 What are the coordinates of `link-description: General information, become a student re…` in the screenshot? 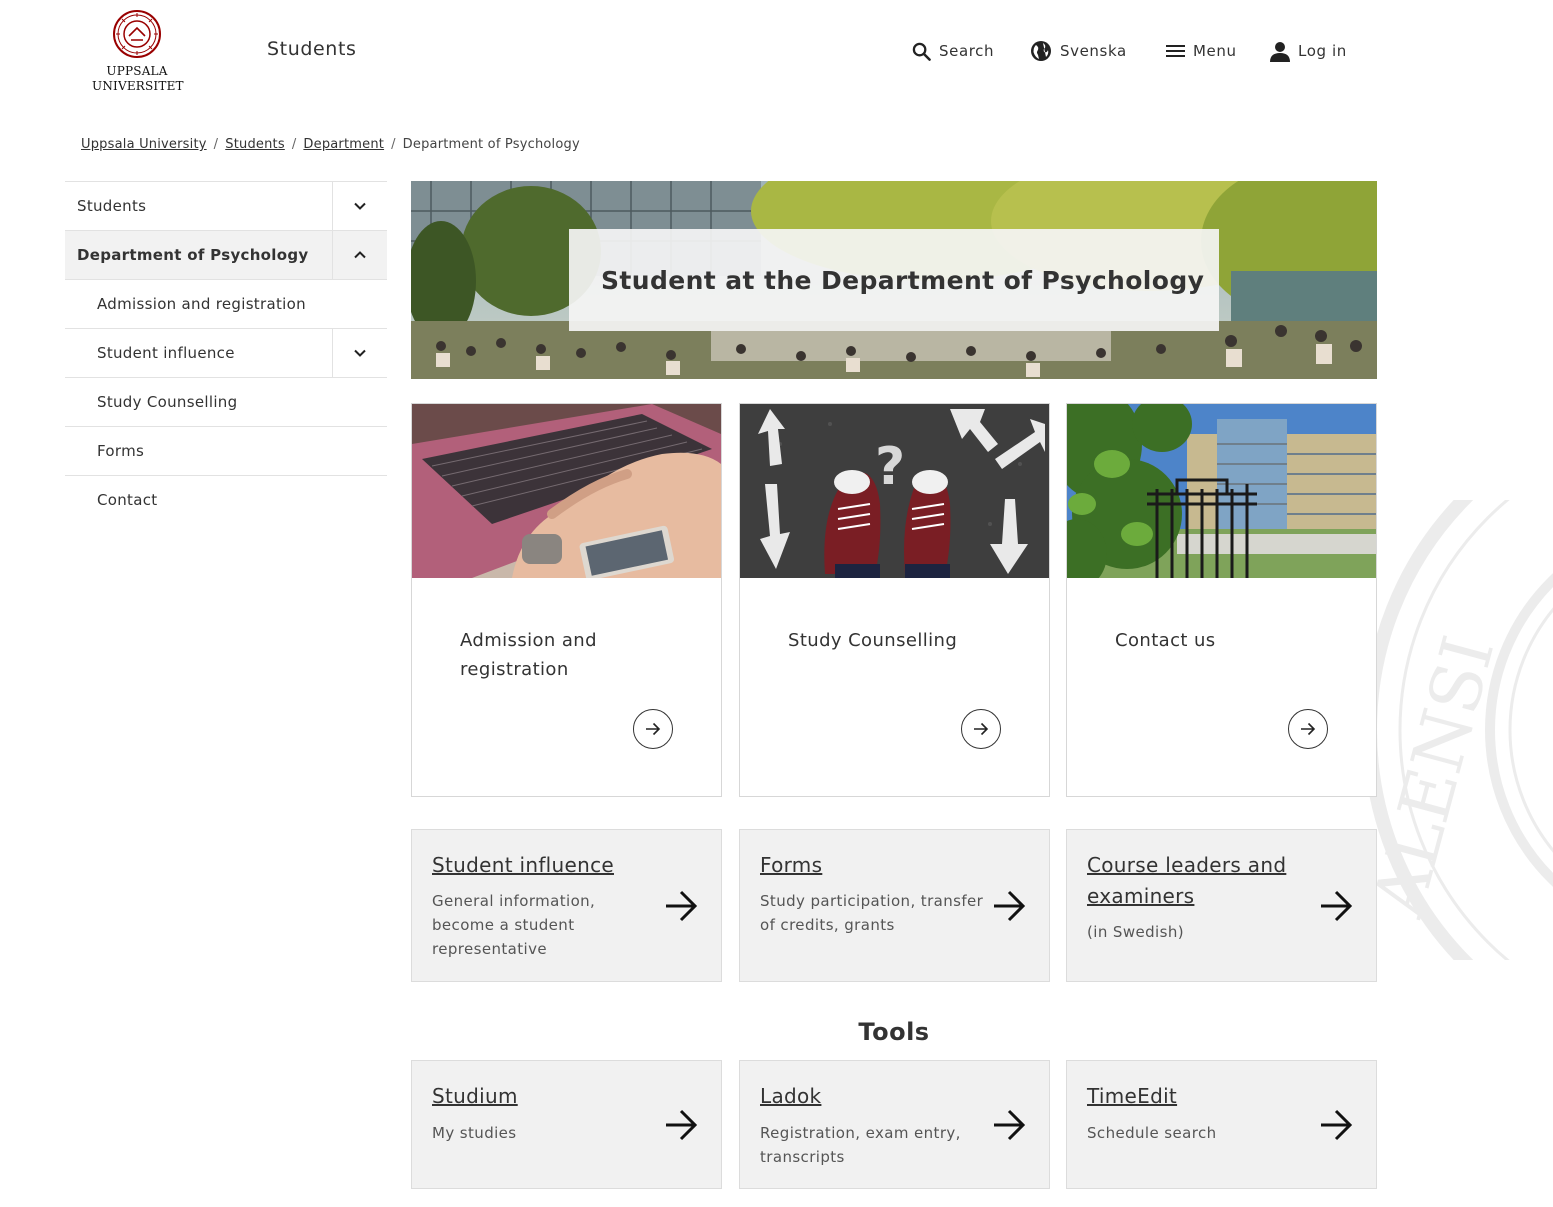 It's located at (514, 925).